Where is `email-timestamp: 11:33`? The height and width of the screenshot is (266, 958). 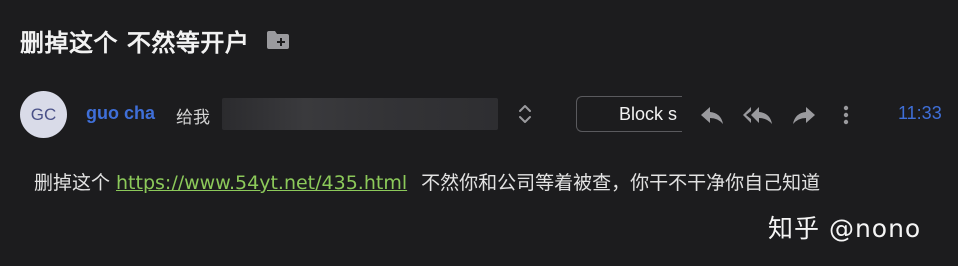
email-timestamp: 11:33 is located at coordinates (920, 113).